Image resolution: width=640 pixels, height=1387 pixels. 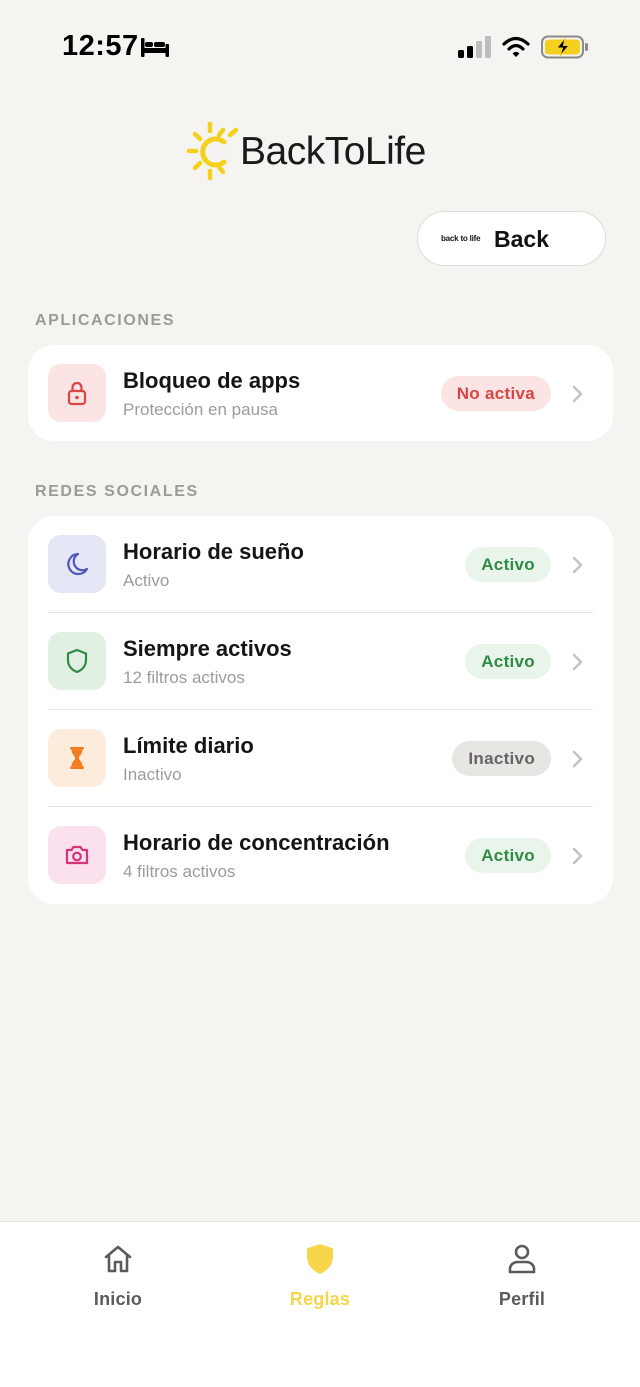 What do you see at coordinates (501, 758) in the screenshot?
I see `status-badge: Inactivo` at bounding box center [501, 758].